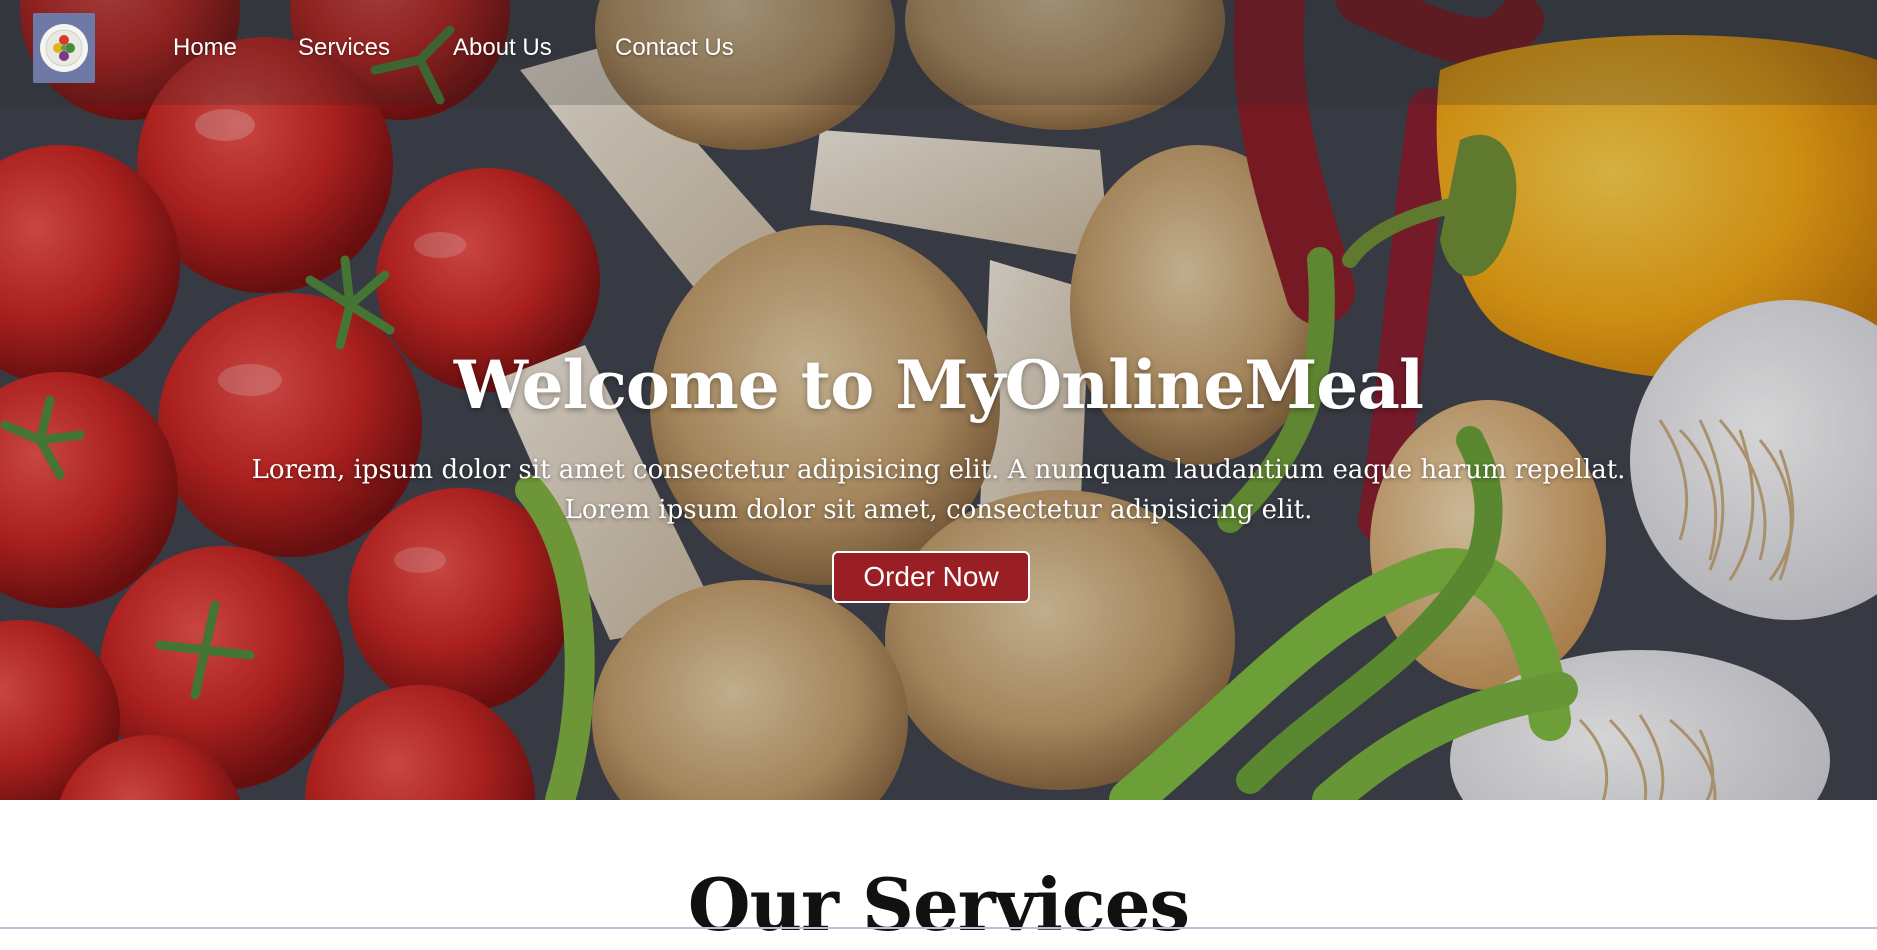 The height and width of the screenshot is (950, 1877). I want to click on navbar: Home Services About Us Contact Us, so click(938, 52).